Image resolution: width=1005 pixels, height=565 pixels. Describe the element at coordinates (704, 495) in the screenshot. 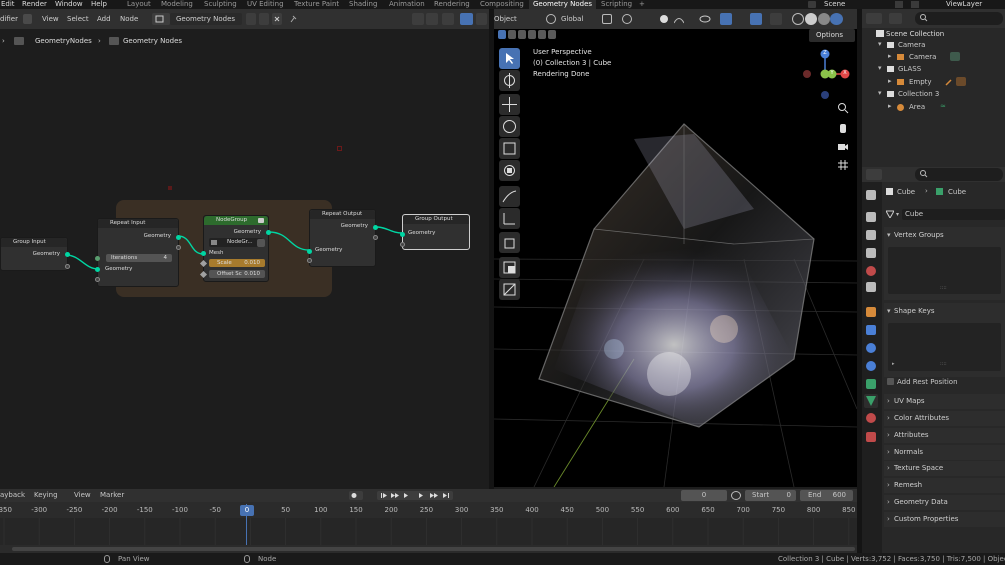

I see `current-frame-field: 0` at that location.